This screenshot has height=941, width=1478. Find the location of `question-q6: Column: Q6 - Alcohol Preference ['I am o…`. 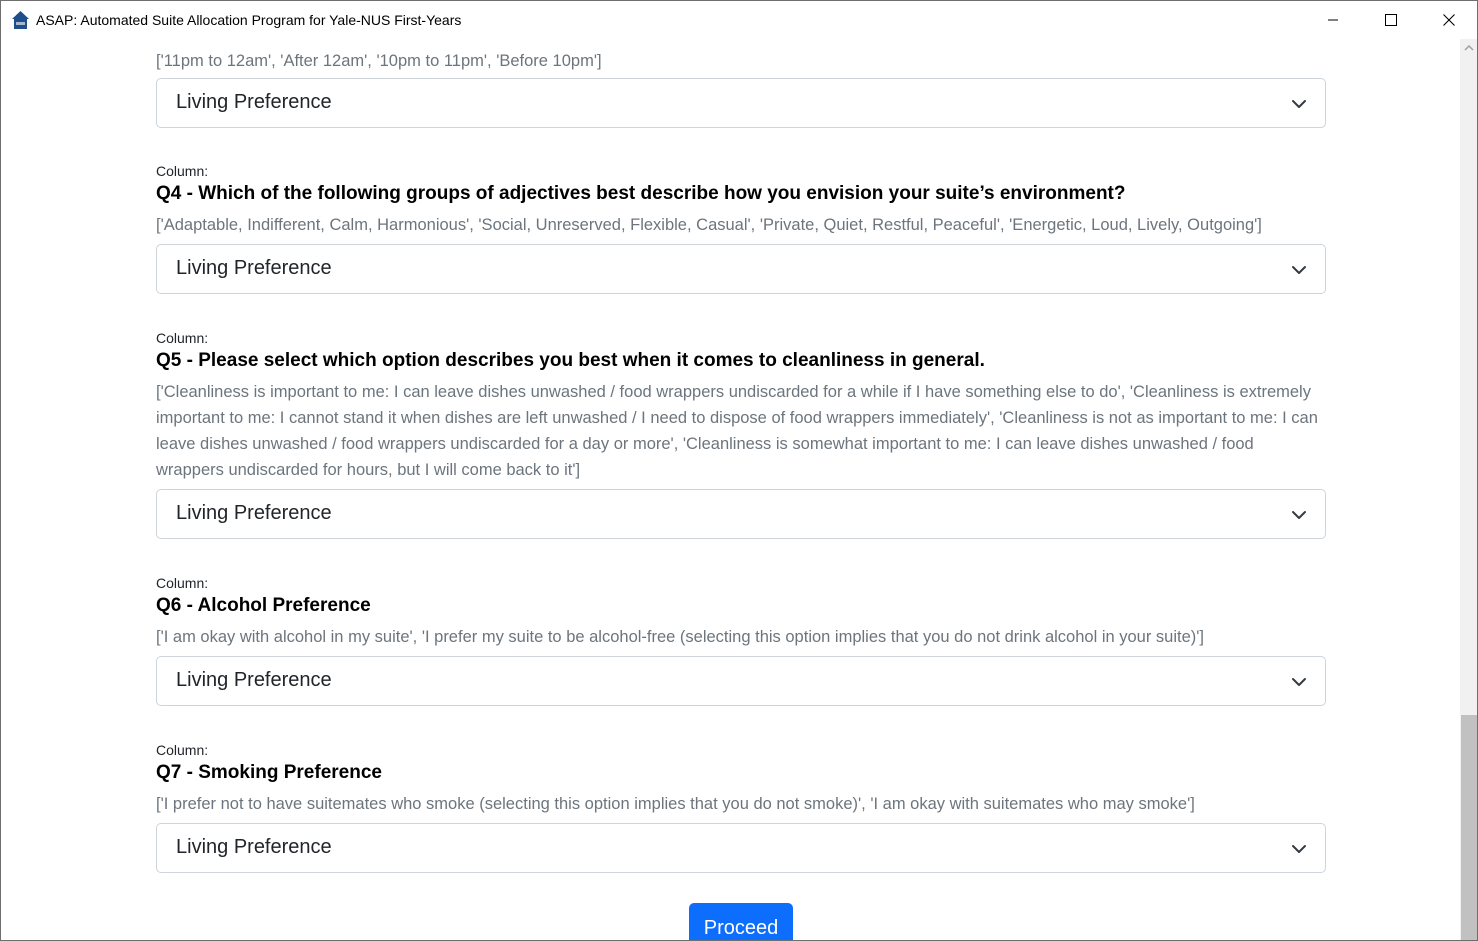

question-q6: Column: Q6 - Alcohol Preference ['I am o… is located at coordinates (741, 640).